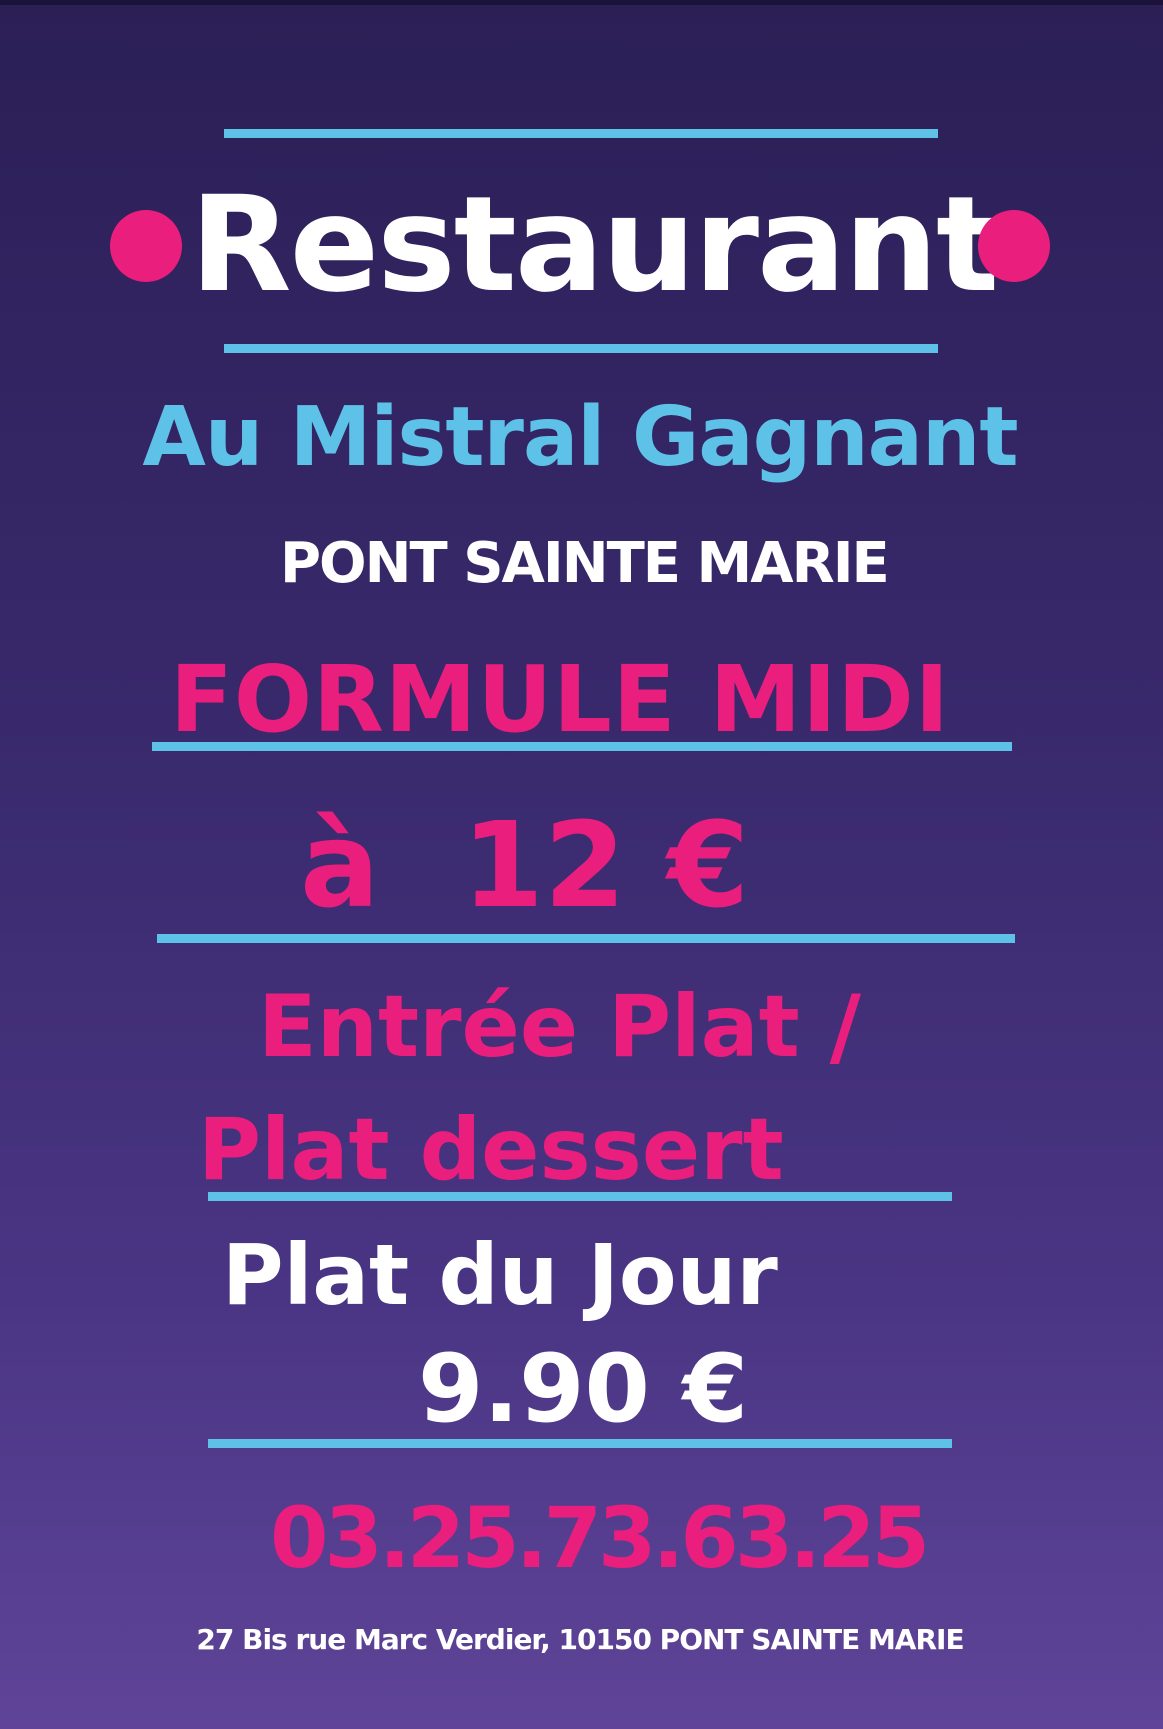 This screenshot has width=1163, height=1729. Describe the element at coordinates (580, 1196) in the screenshot. I see `menu-rule` at that location.